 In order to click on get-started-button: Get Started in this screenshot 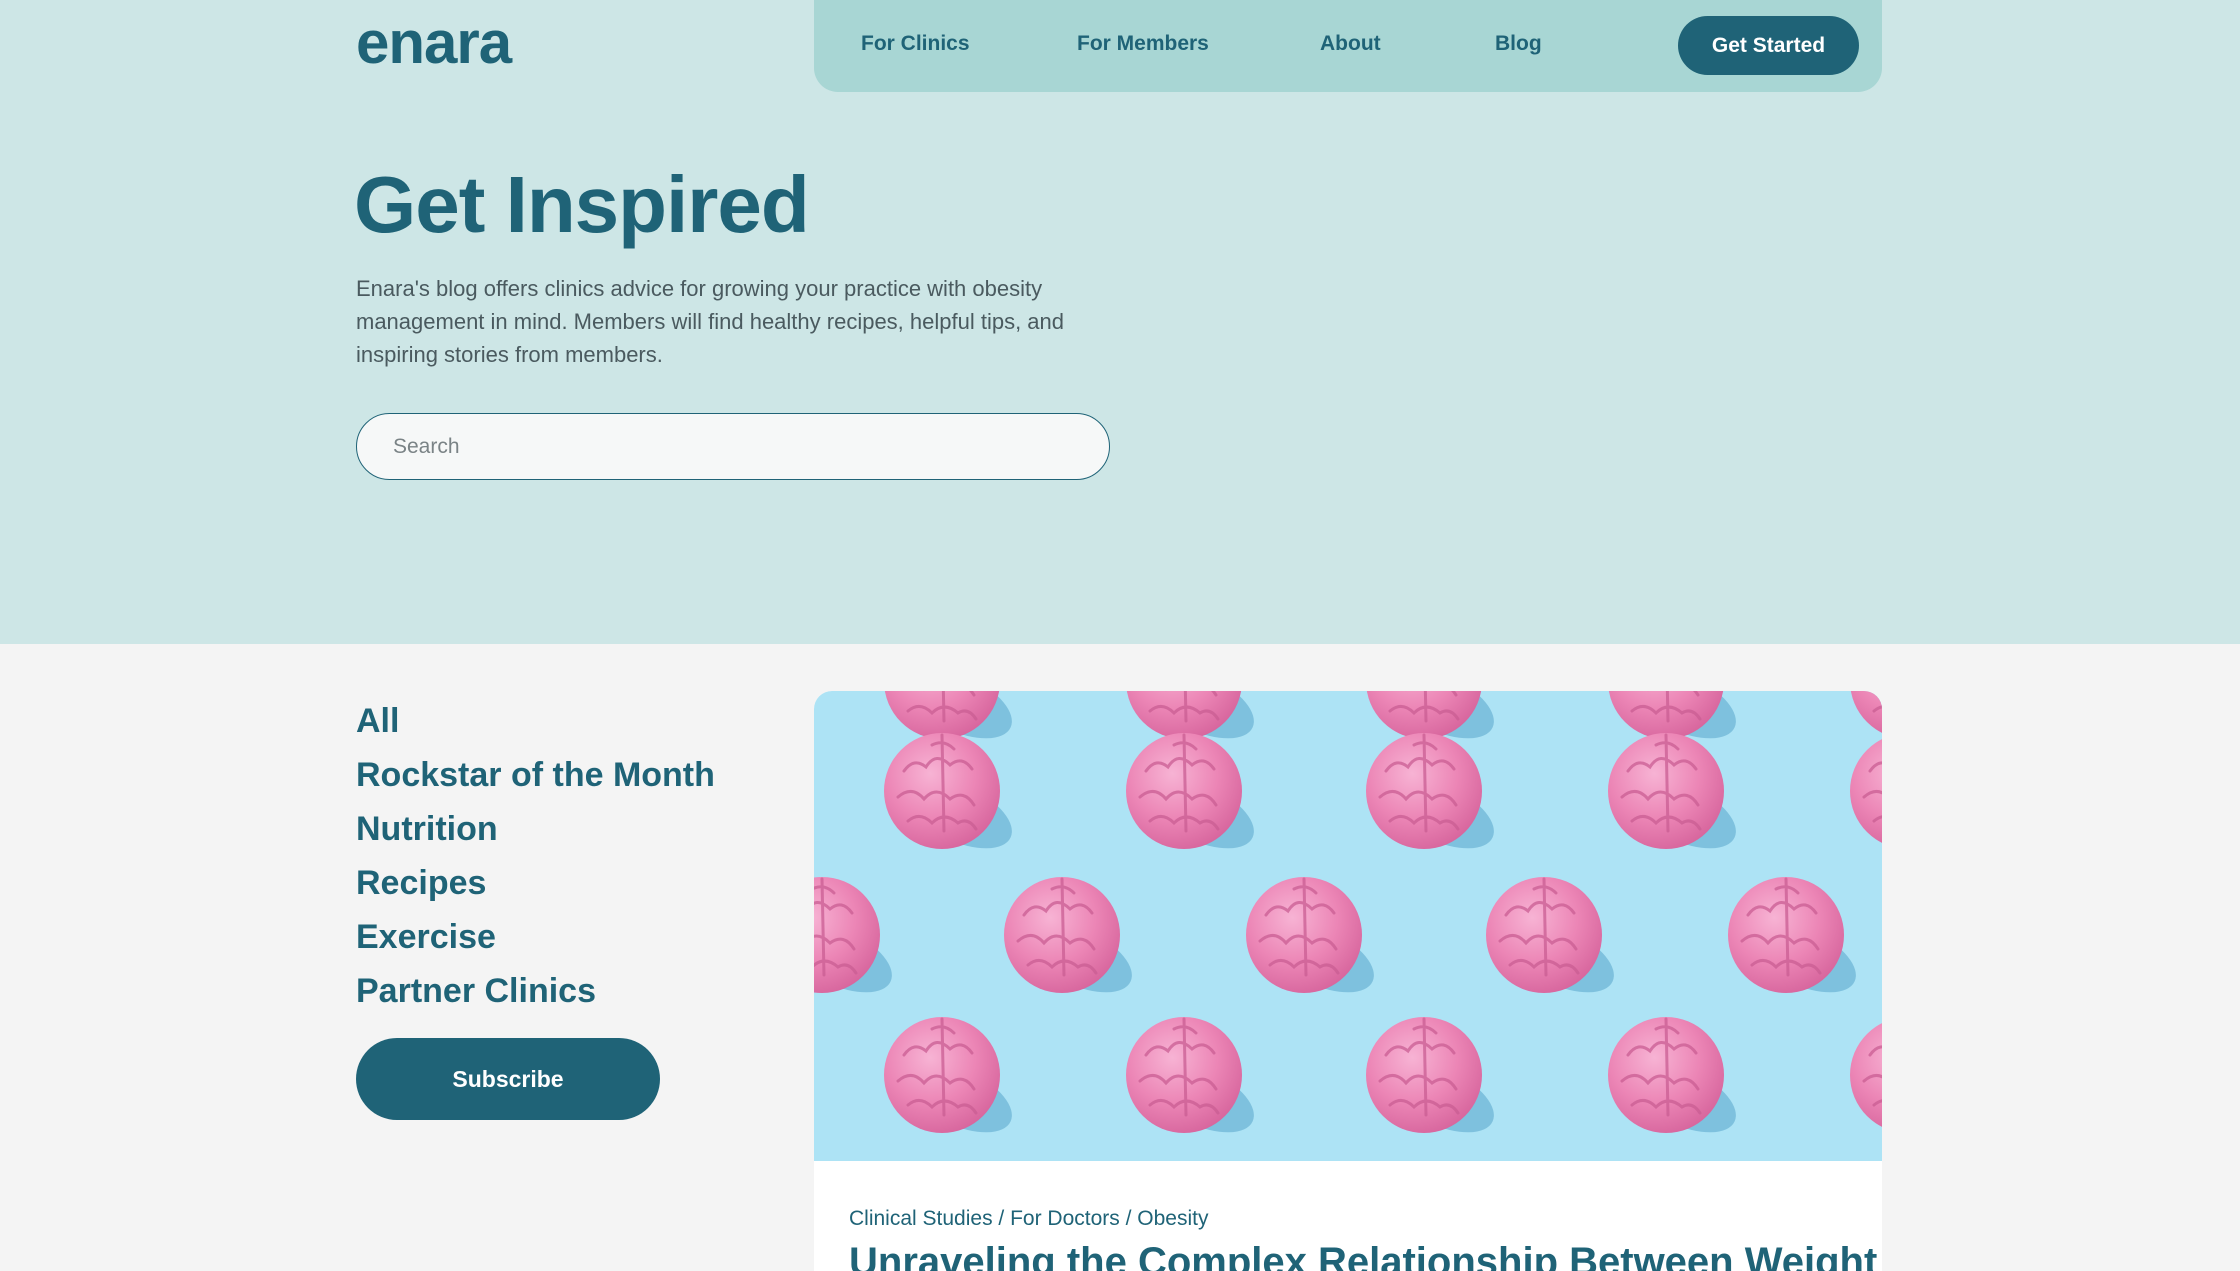, I will do `click(1768, 45)`.